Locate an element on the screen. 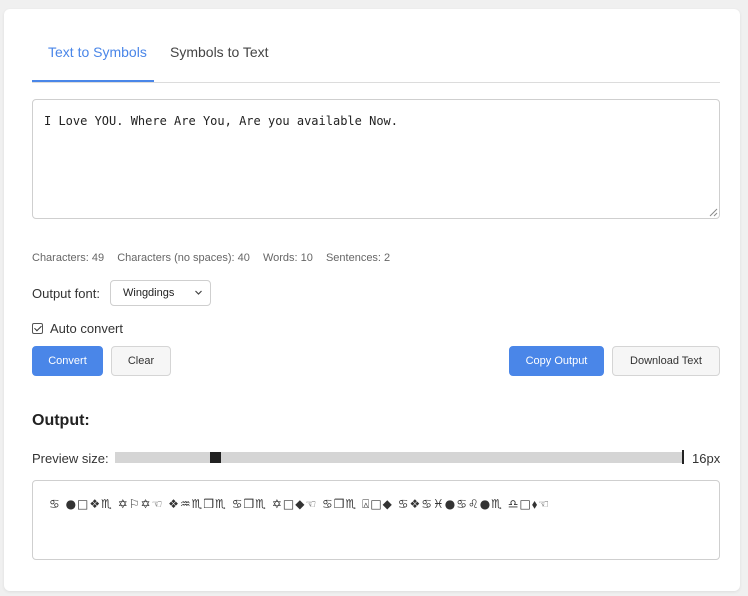  output-font-selected: Wingdings is located at coordinates (149, 293).